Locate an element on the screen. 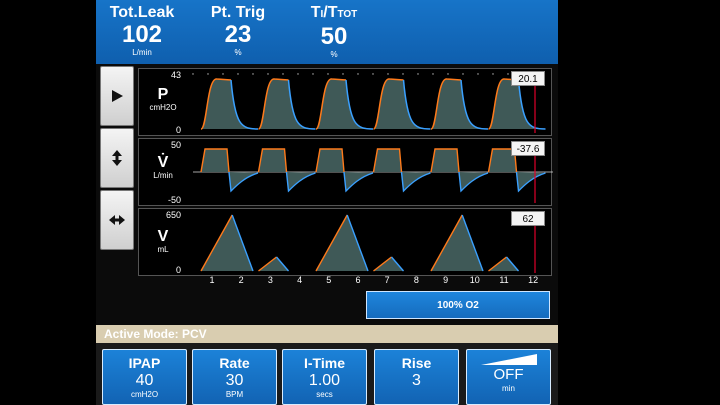 The height and width of the screenshot is (405, 720). volume-panel: V mL 650 0 62 is located at coordinates (345, 242).